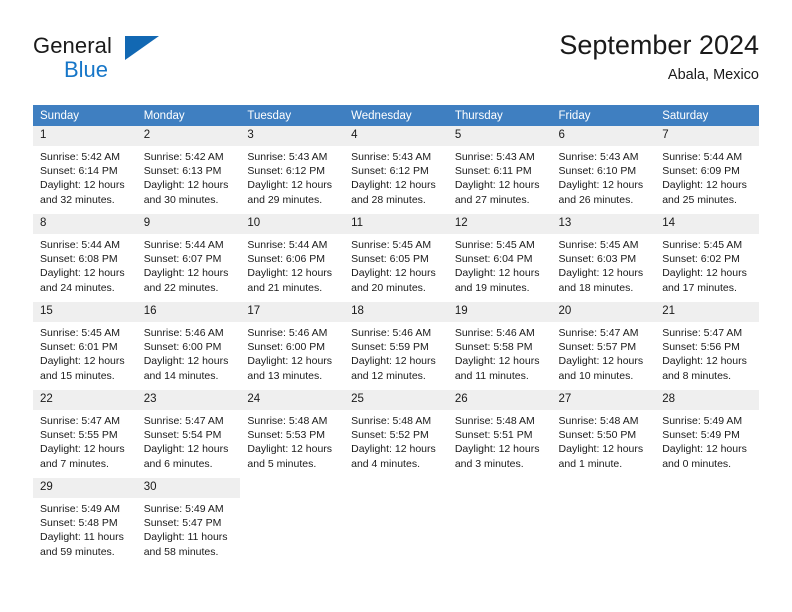 The image size is (792, 612). I want to click on day-number: 9, so click(188, 224).